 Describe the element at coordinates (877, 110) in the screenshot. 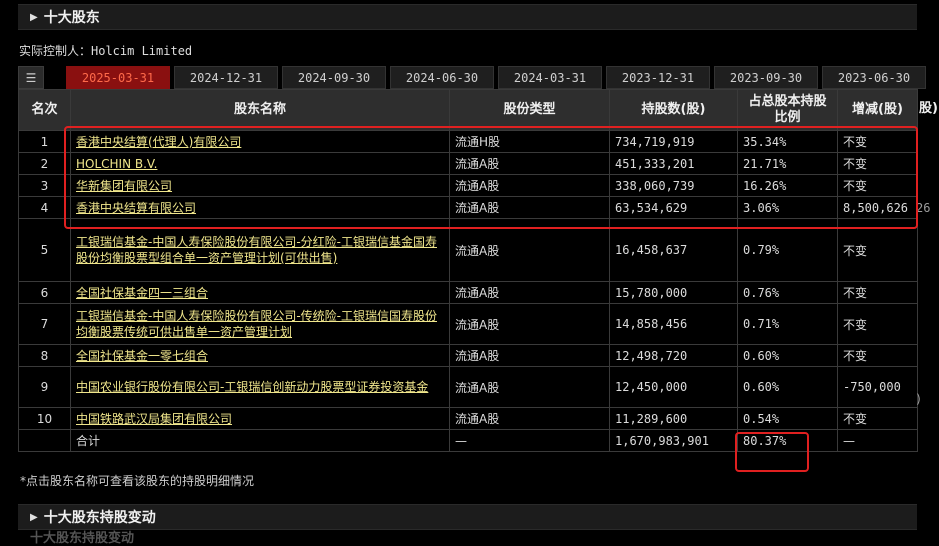

I see `header-change: 增减(股)` at that location.